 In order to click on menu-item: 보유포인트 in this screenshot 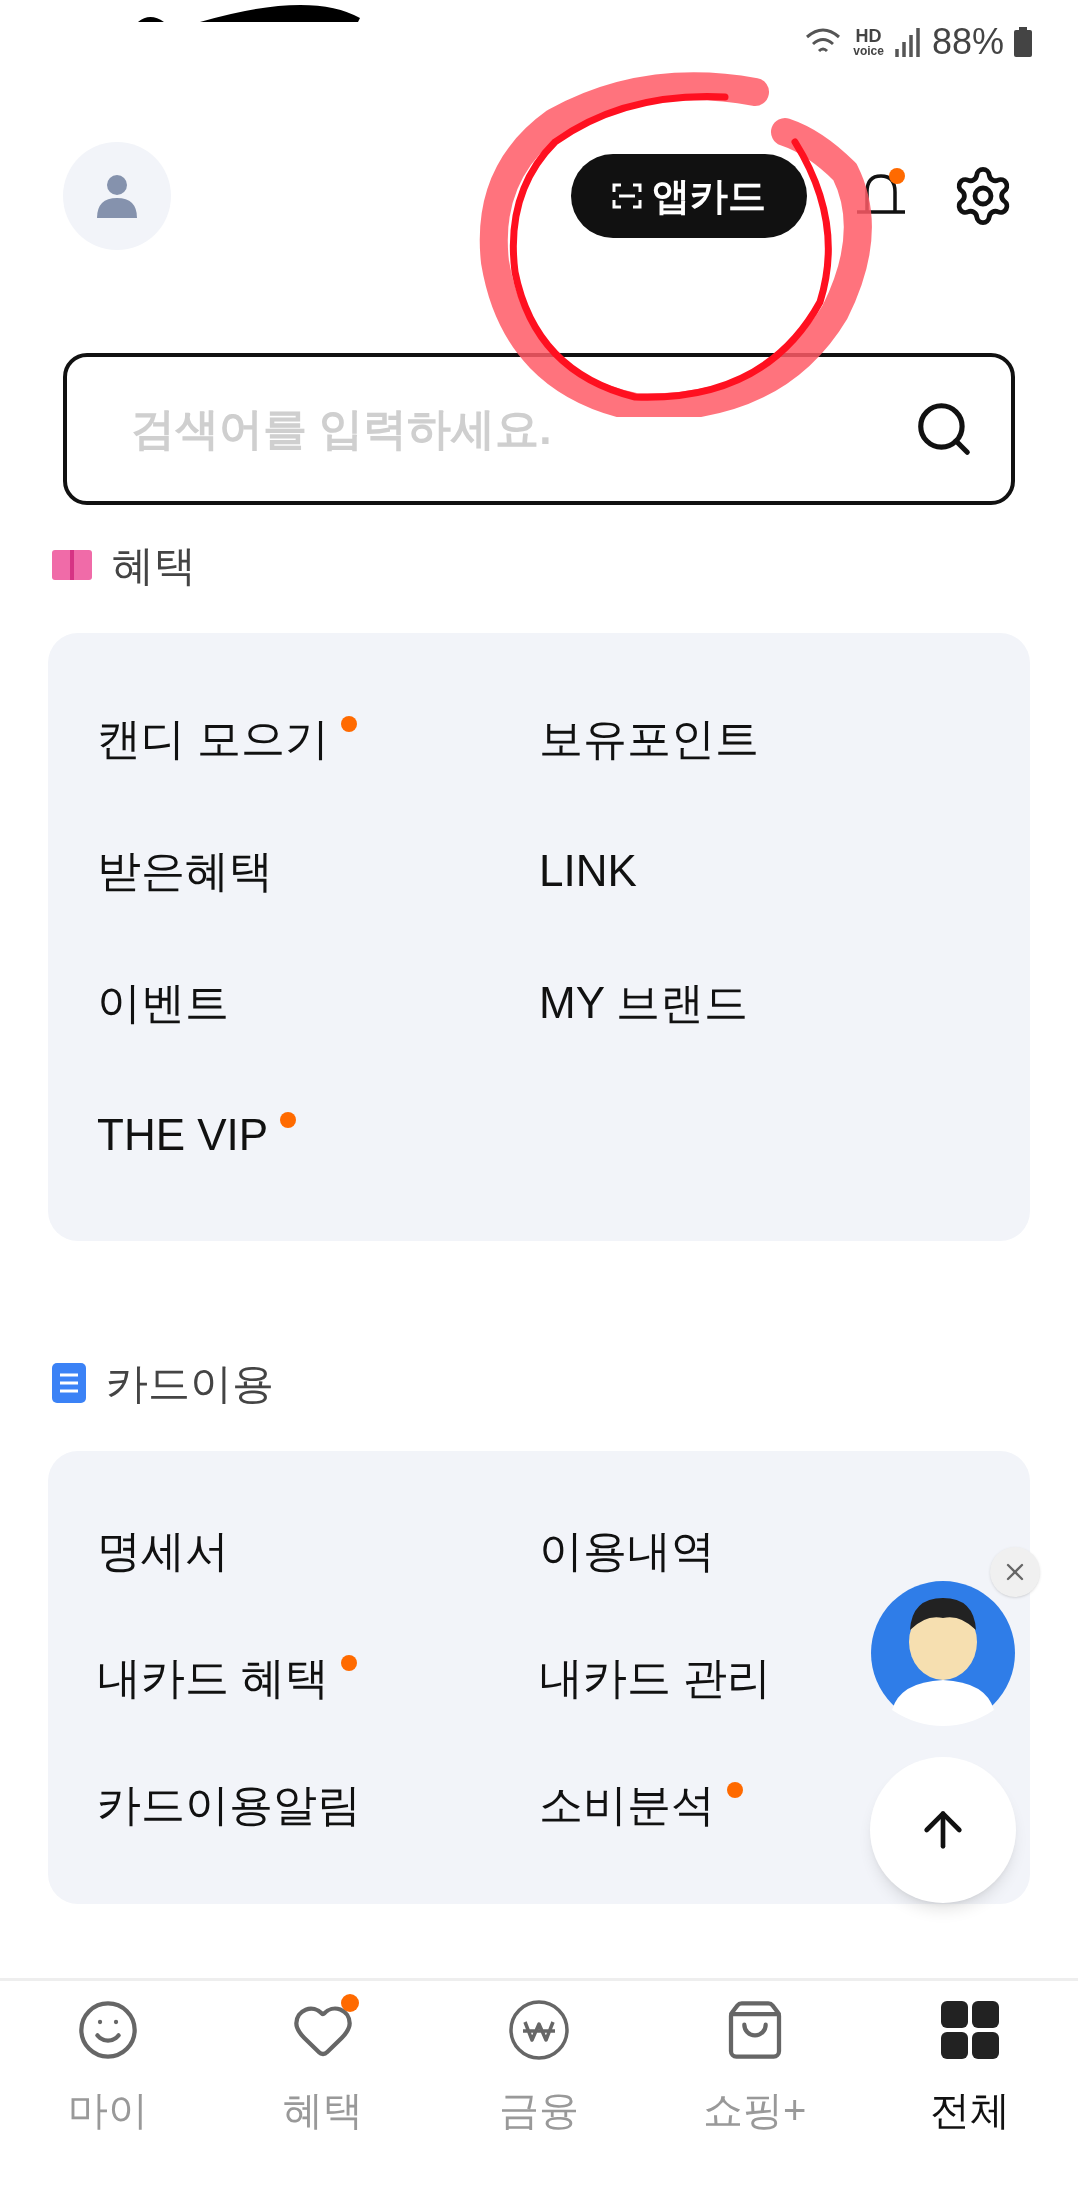, I will do `click(649, 739)`.